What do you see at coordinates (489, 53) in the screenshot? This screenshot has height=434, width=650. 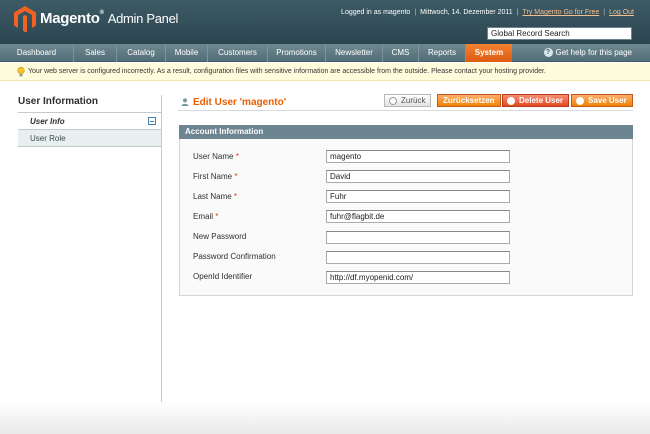 I see `nav-system: System` at bounding box center [489, 53].